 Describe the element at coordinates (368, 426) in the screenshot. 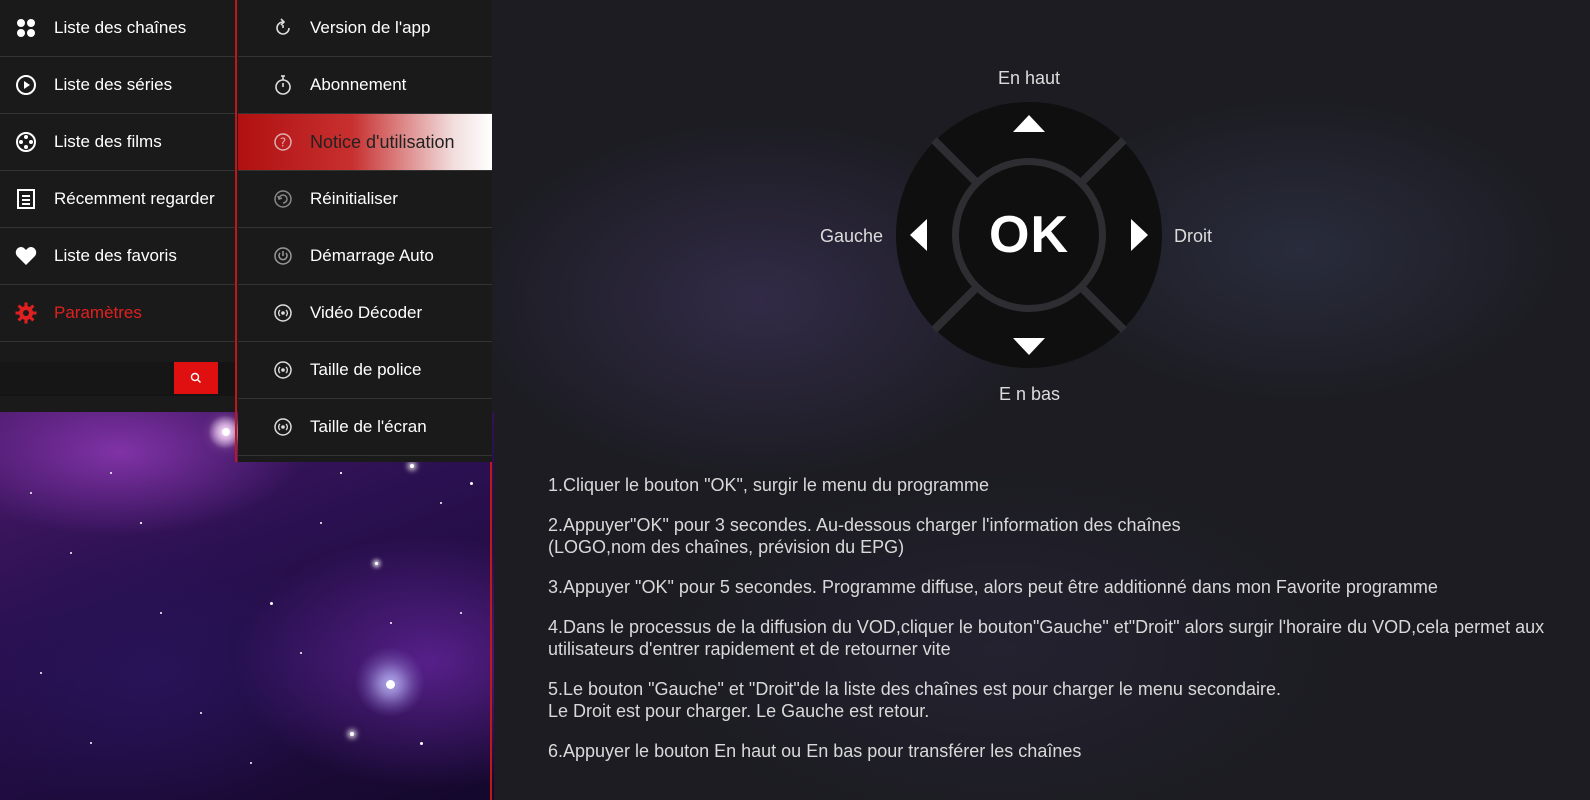

I see `settings-item-label: Taille de l'écran` at that location.